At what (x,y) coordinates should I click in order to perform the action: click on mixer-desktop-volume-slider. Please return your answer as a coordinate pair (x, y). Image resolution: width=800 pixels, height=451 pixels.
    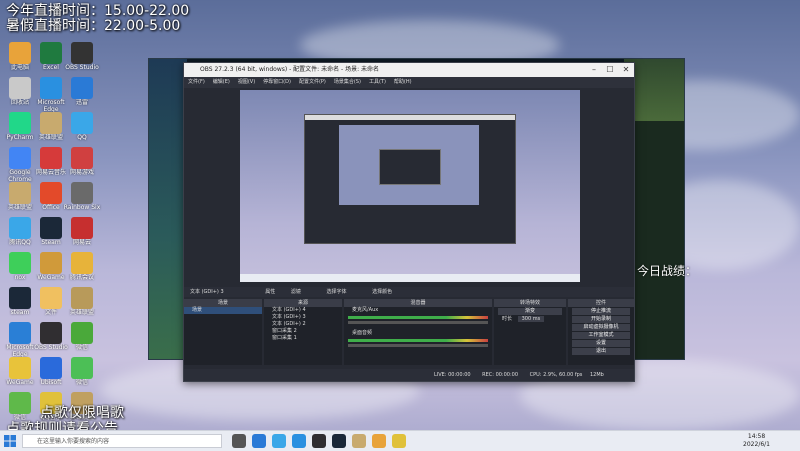
    Looking at the image, I should click on (418, 345).